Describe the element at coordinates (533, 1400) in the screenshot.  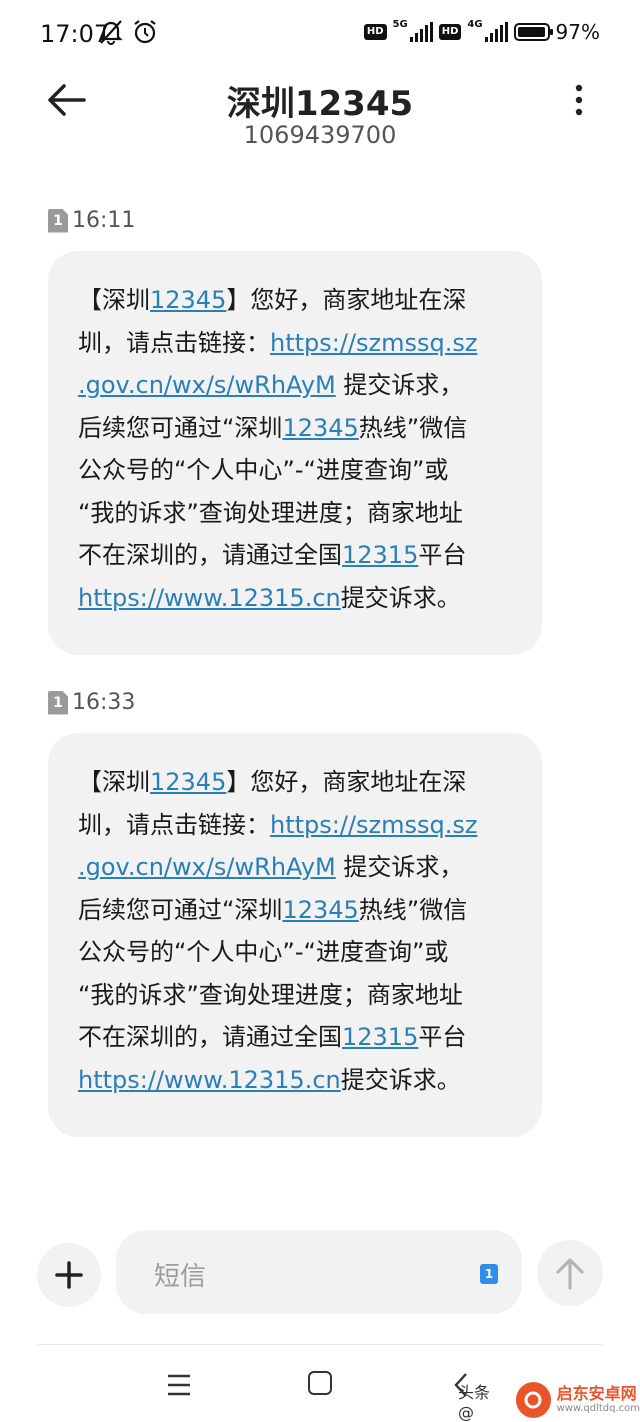
I see `site-logo-icon` at that location.